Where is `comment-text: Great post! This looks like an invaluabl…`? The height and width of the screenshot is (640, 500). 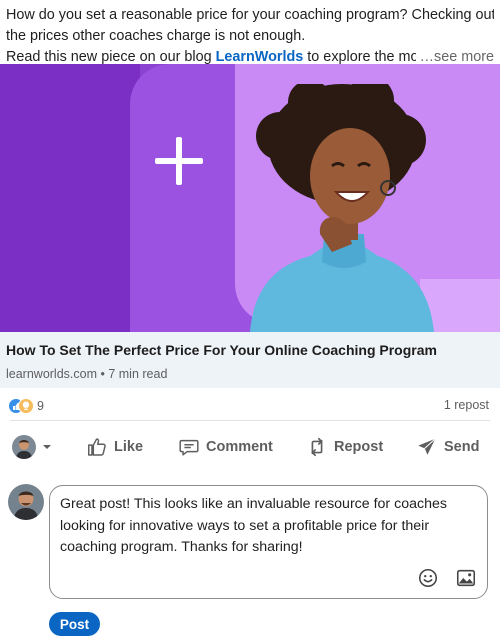 comment-text: Great post! This looks like an invaluabl… is located at coordinates (267, 526).